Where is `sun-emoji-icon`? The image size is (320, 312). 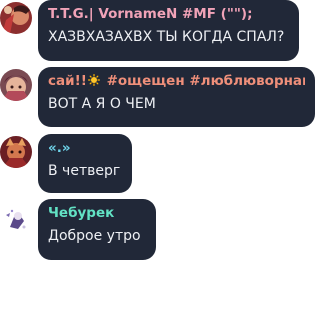 sun-emoji-icon is located at coordinates (93, 80).